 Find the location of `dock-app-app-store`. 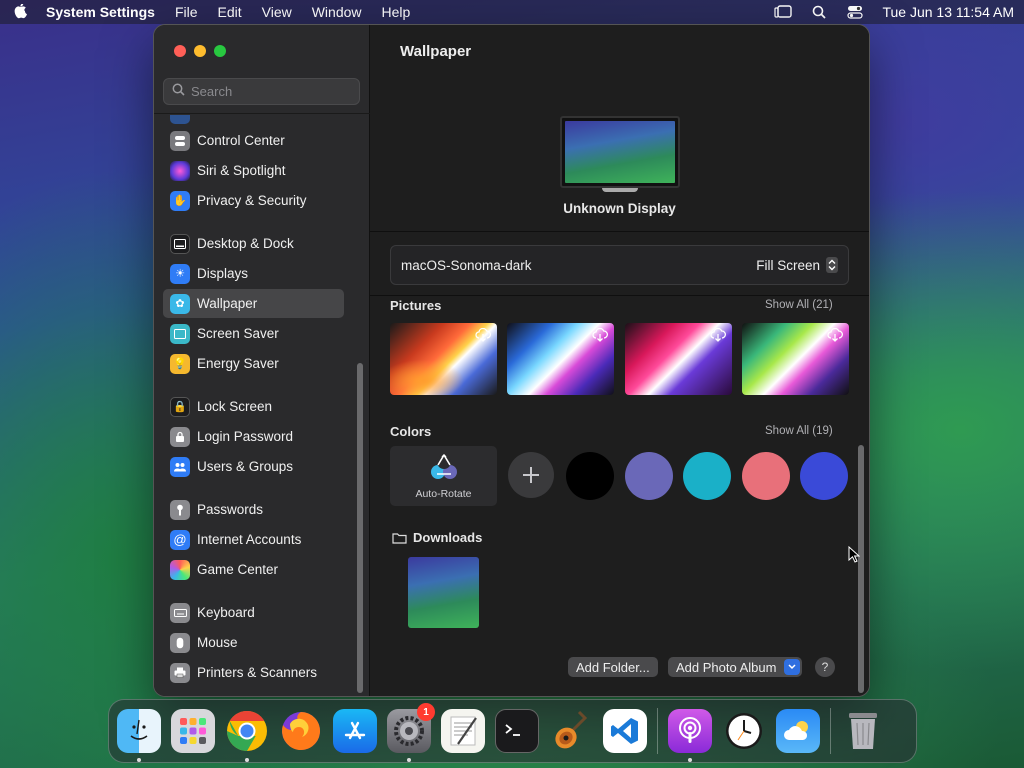

dock-app-app-store is located at coordinates (355, 731).